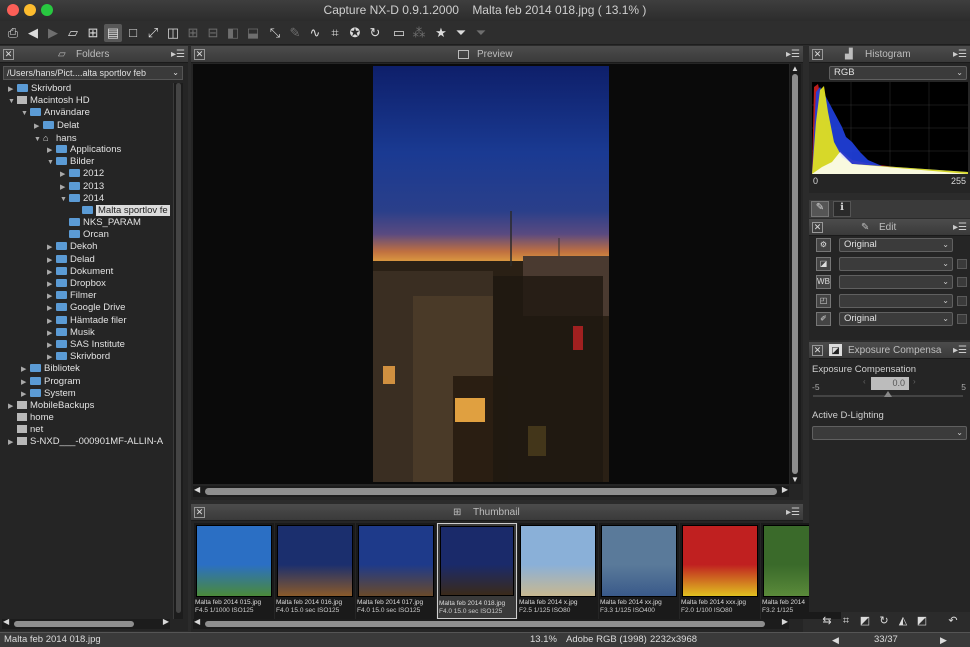 The height and width of the screenshot is (647, 970). I want to click on preview-filmstrip-icon: ▤, so click(113, 33).